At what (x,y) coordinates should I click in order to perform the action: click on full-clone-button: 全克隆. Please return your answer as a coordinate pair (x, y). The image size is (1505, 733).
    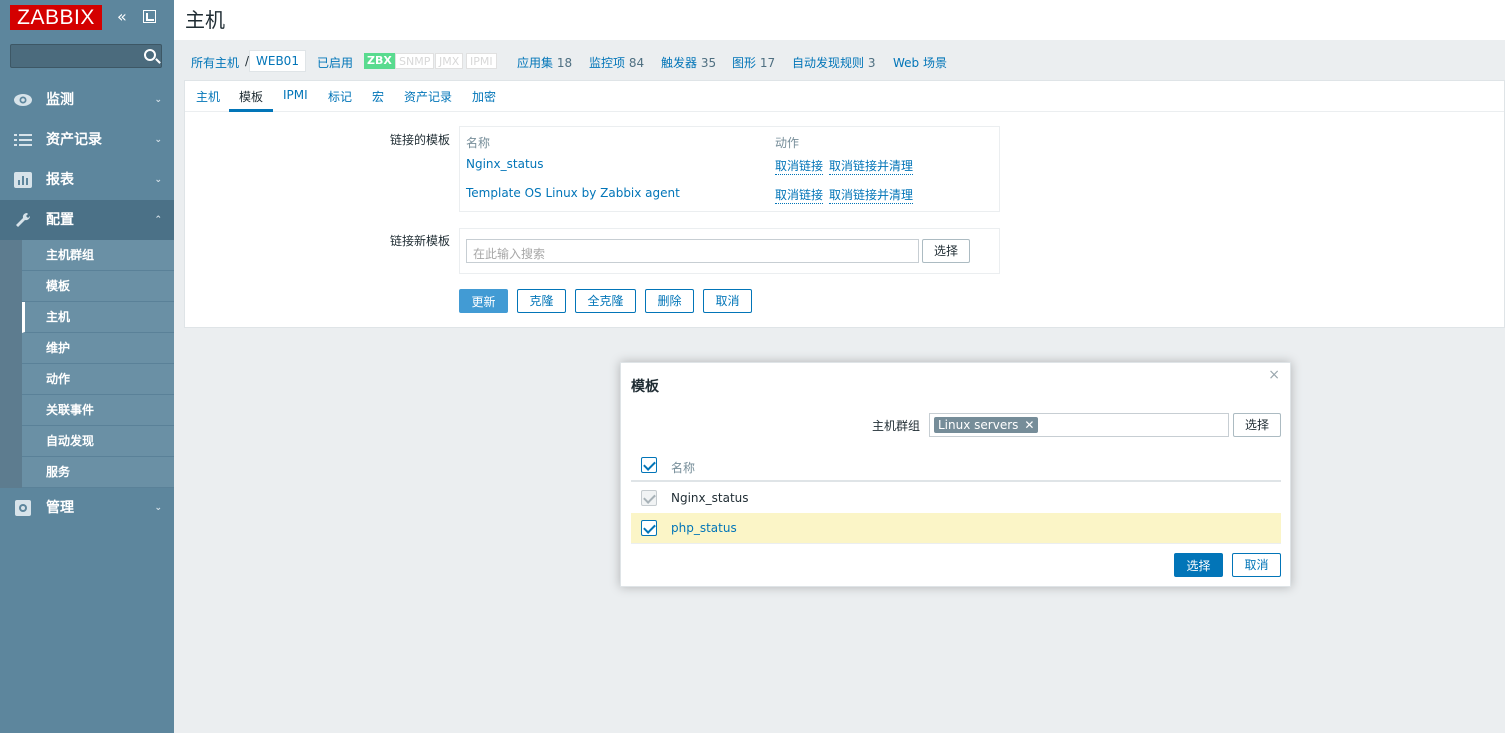
    Looking at the image, I should click on (605, 301).